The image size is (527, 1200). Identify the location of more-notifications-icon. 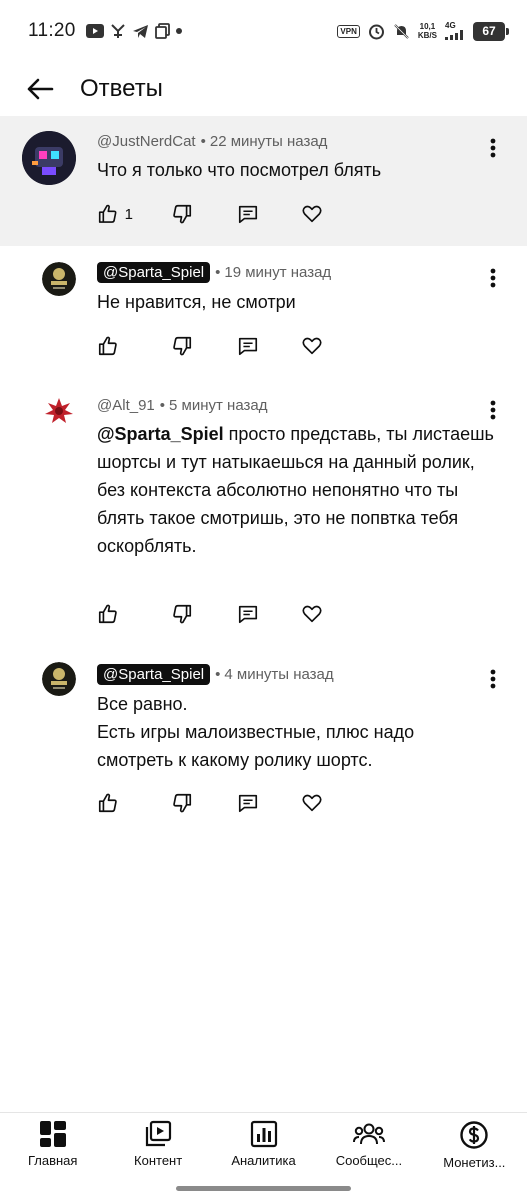
(178, 31).